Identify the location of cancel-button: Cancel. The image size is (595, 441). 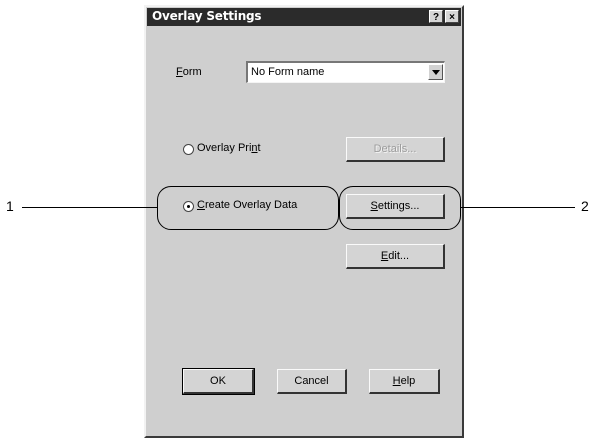
(312, 381).